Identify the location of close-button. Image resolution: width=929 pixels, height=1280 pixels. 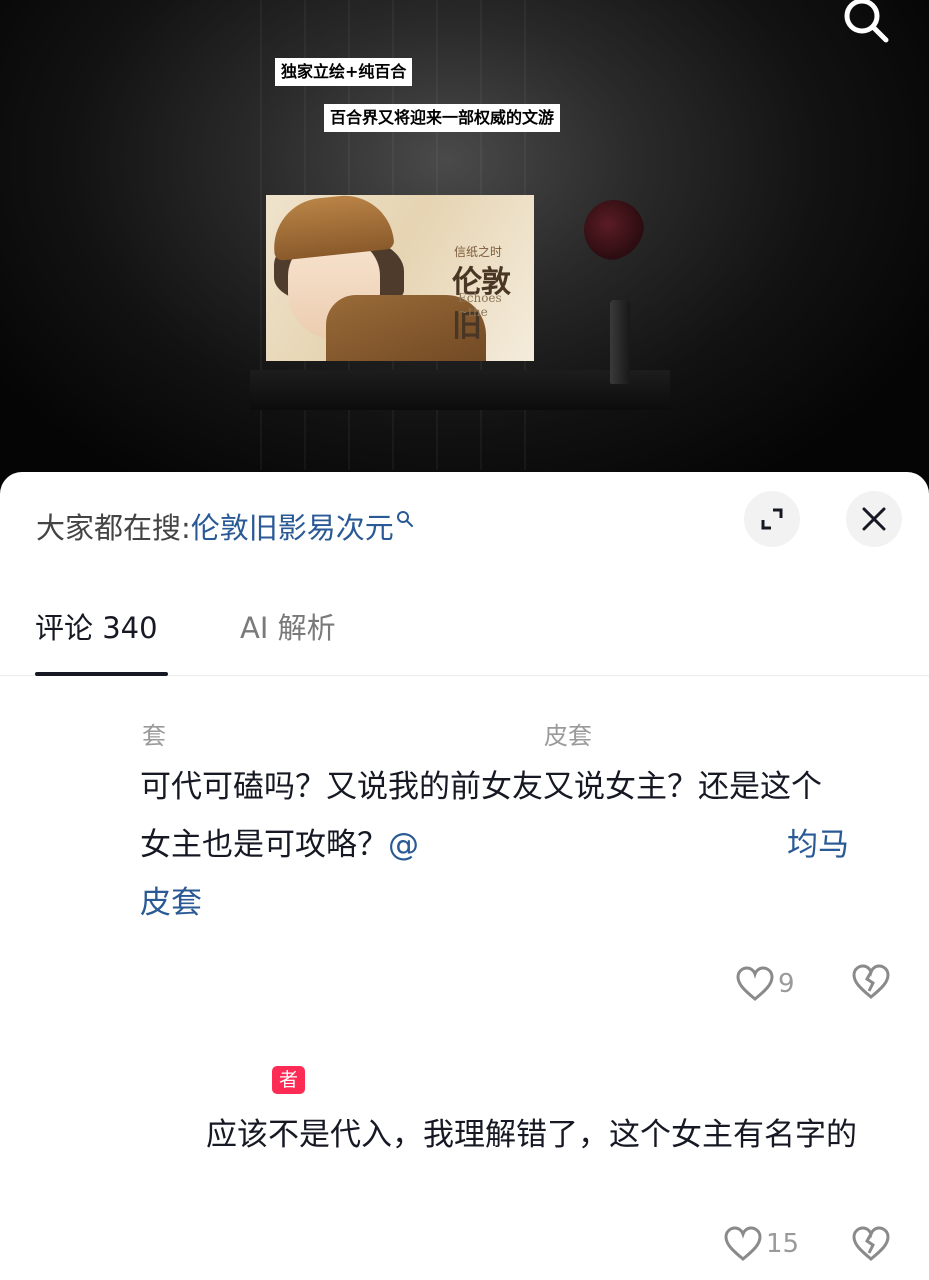
(874, 519).